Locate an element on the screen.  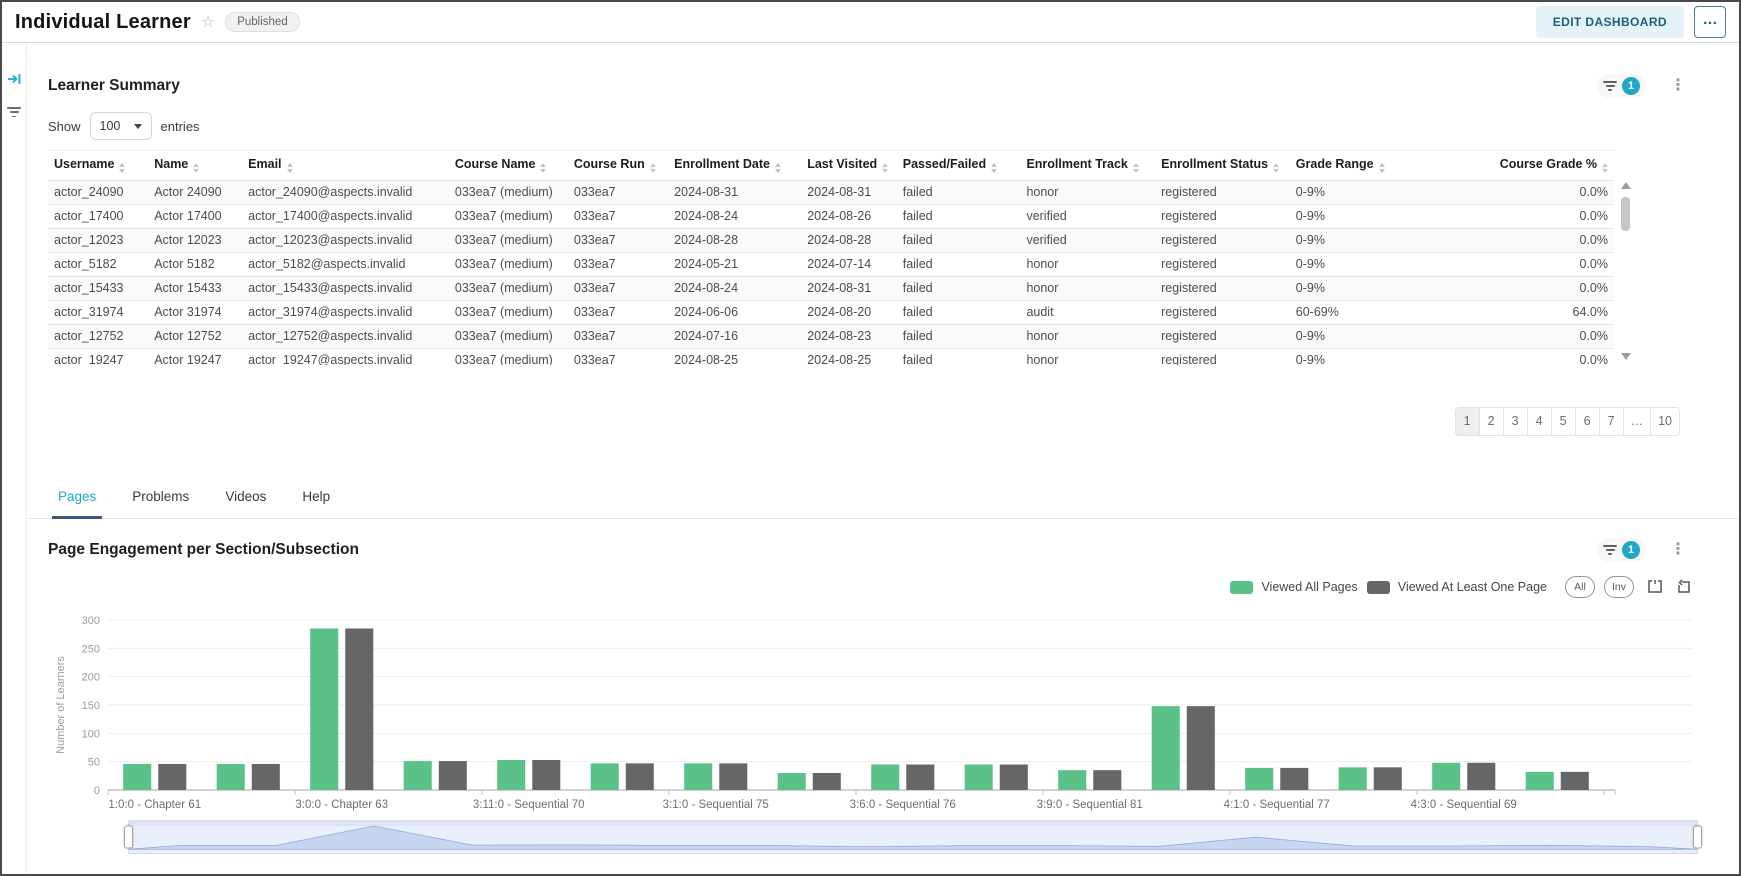
table-cell: 2024-08-24 is located at coordinates (735, 216).